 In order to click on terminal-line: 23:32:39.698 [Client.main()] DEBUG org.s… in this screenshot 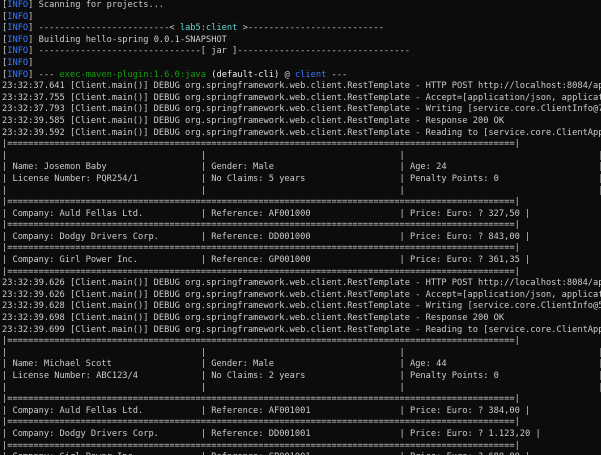, I will do `click(301, 319)`.